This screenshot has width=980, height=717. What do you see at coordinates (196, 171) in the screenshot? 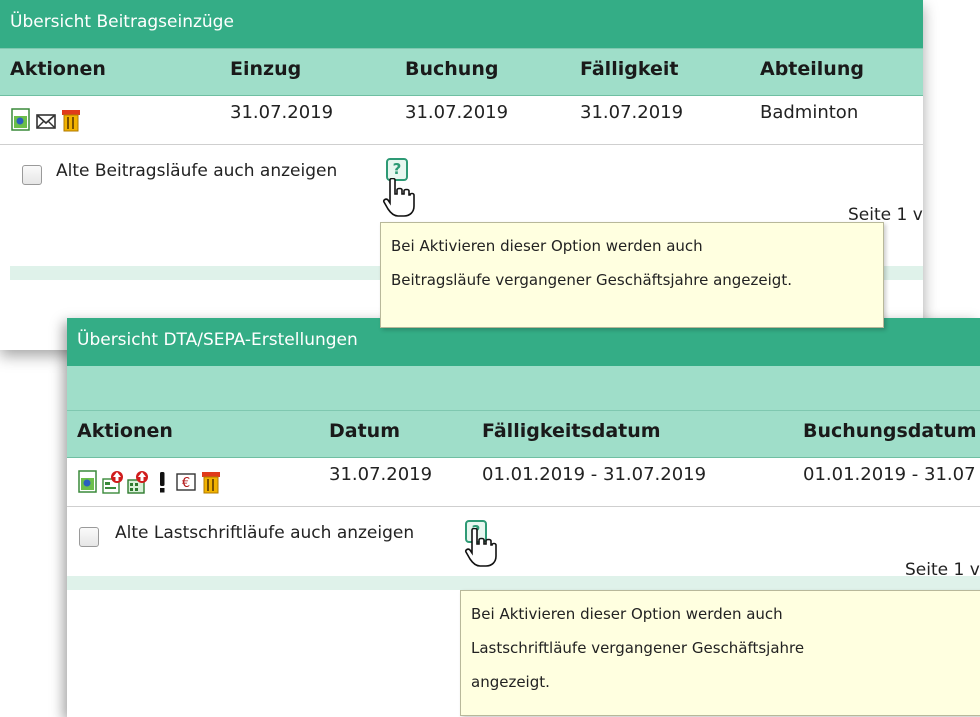
I see `old-runs-label: Alte Beitragsläufe auch anzeigen` at bounding box center [196, 171].